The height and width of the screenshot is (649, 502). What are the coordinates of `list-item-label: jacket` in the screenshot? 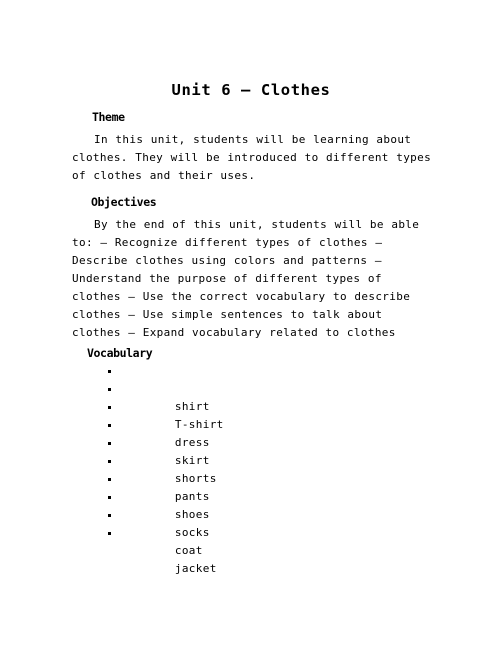 It's located at (195, 568).